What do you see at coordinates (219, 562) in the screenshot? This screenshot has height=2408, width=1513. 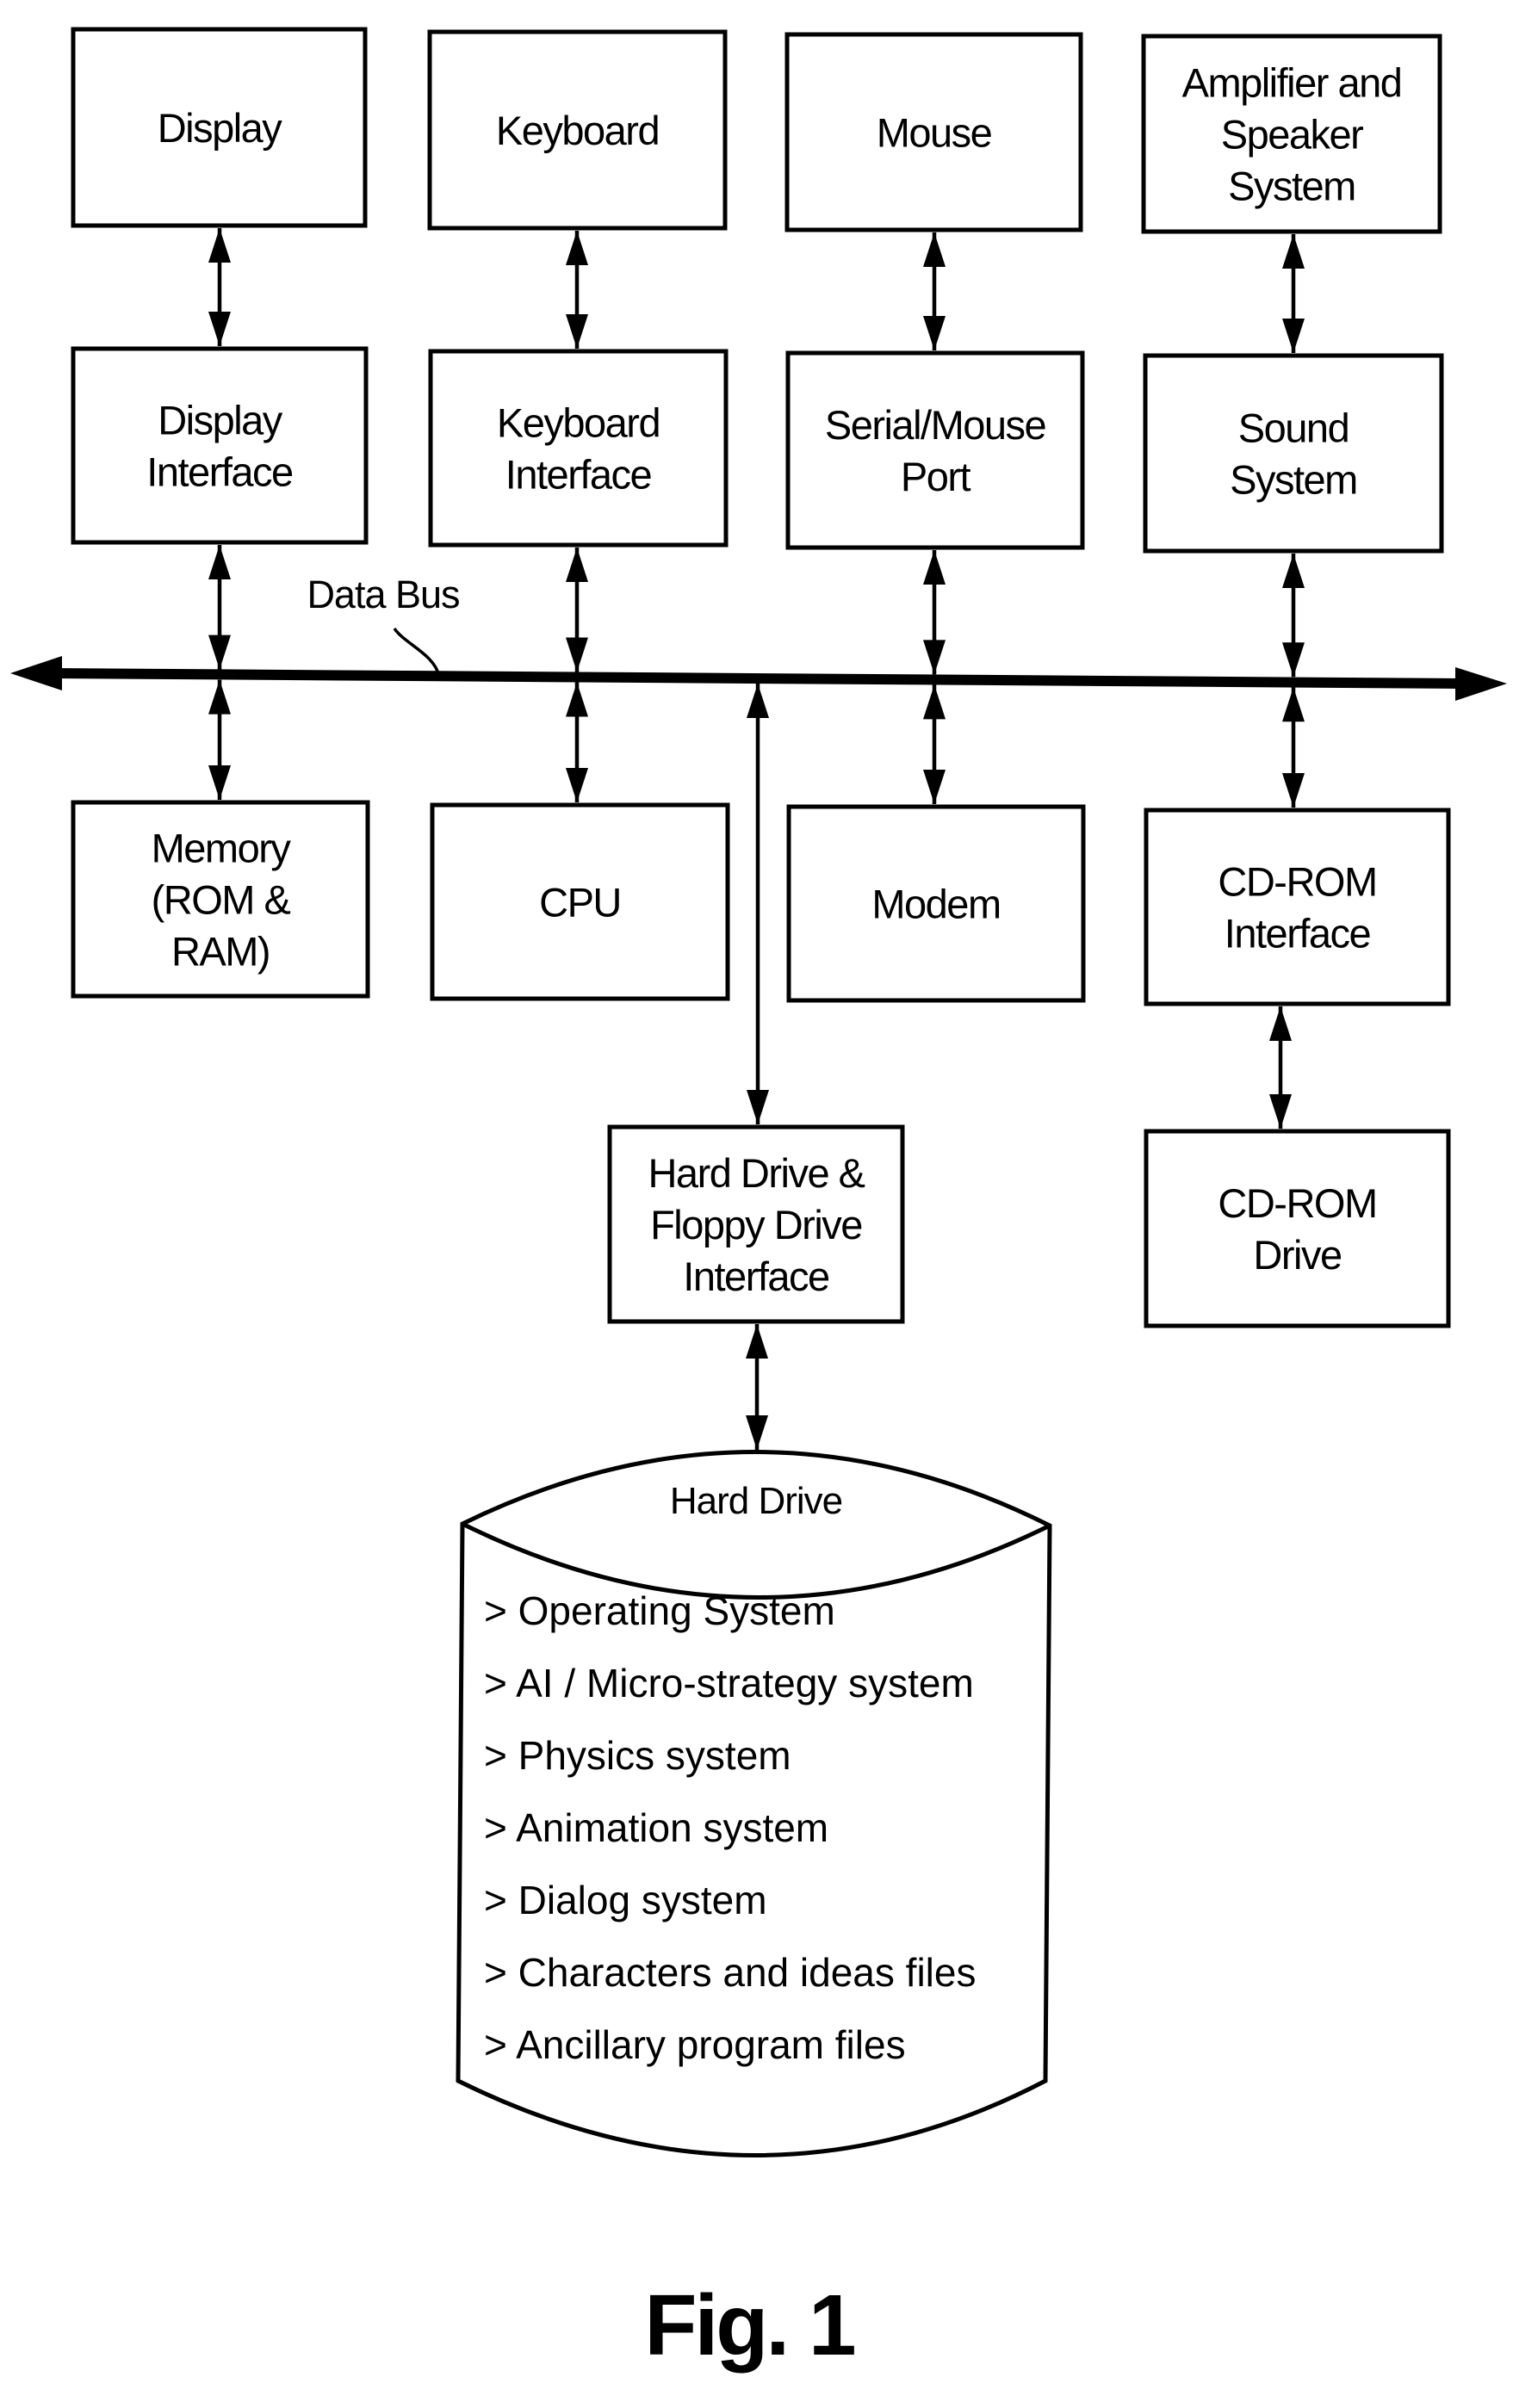 I see `connector-display-interface-to-bus-arrowhead-up` at bounding box center [219, 562].